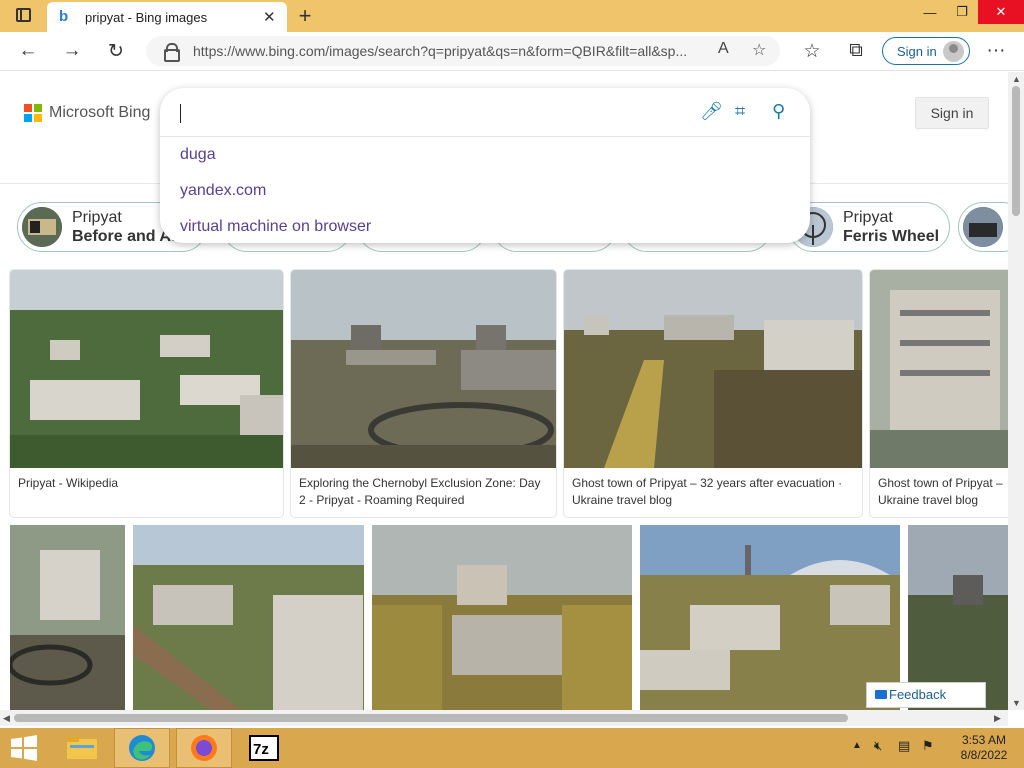 This screenshot has height=768, width=1024. I want to click on bing-logo: Microsoft Bing, so click(87, 113).